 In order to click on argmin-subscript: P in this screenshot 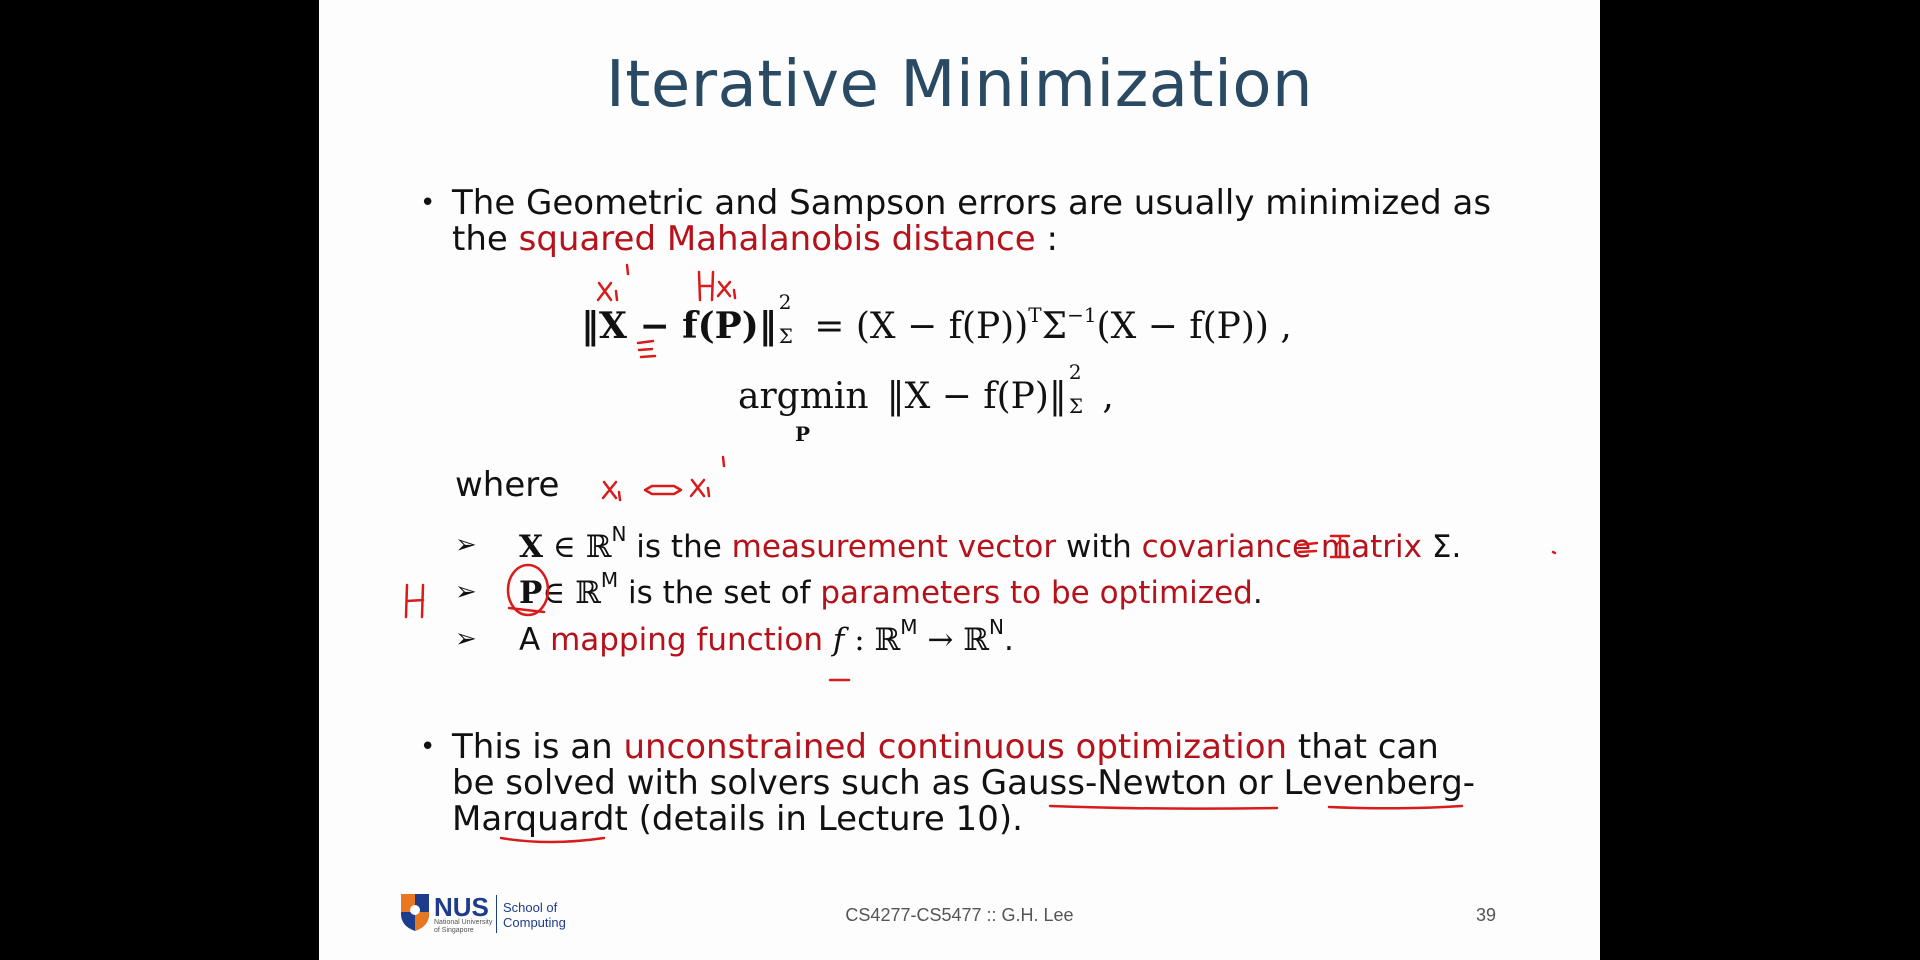, I will do `click(803, 434)`.